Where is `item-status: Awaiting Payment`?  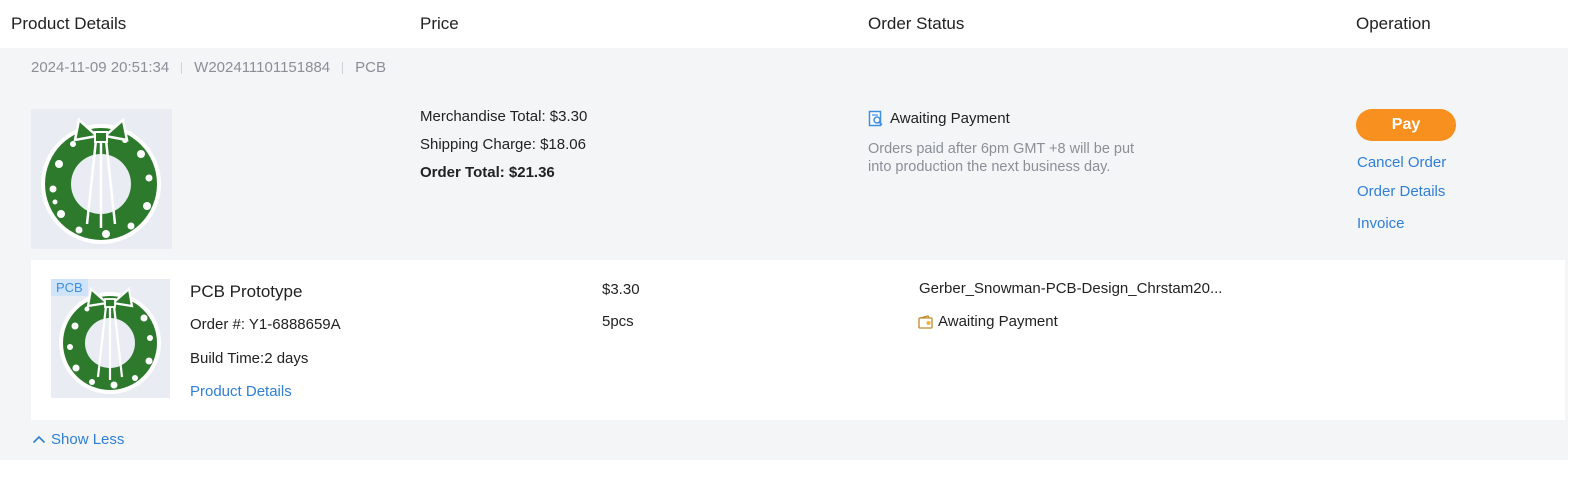
item-status: Awaiting Payment is located at coordinates (988, 321).